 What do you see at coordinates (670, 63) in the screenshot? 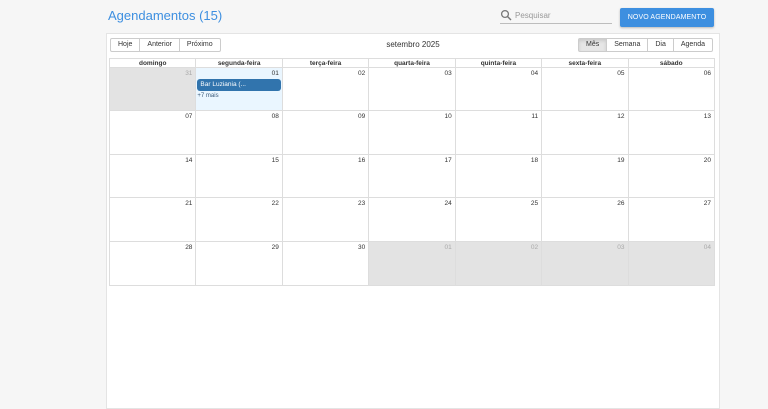
I see `weekday-label: sábado` at bounding box center [670, 63].